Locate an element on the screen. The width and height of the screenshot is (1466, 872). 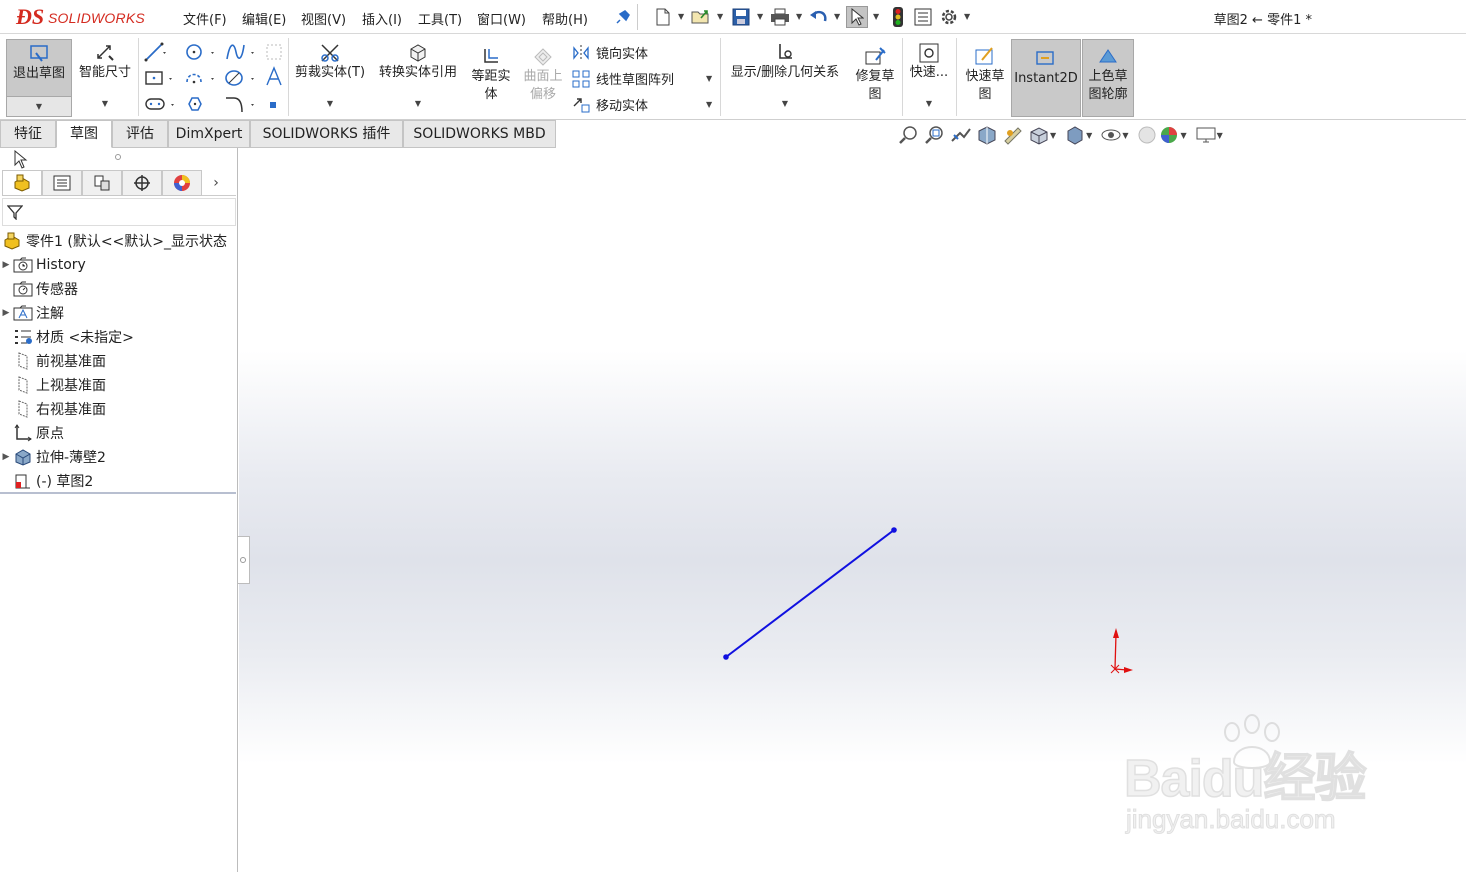
configuration-manager-tab is located at coordinates (102, 183).